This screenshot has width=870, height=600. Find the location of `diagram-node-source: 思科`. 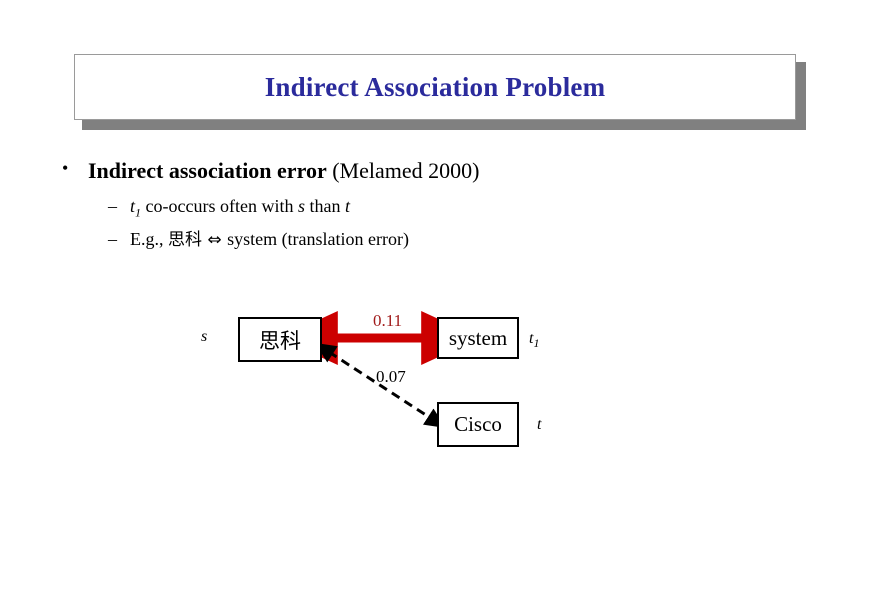

diagram-node-source: 思科 is located at coordinates (280, 339).